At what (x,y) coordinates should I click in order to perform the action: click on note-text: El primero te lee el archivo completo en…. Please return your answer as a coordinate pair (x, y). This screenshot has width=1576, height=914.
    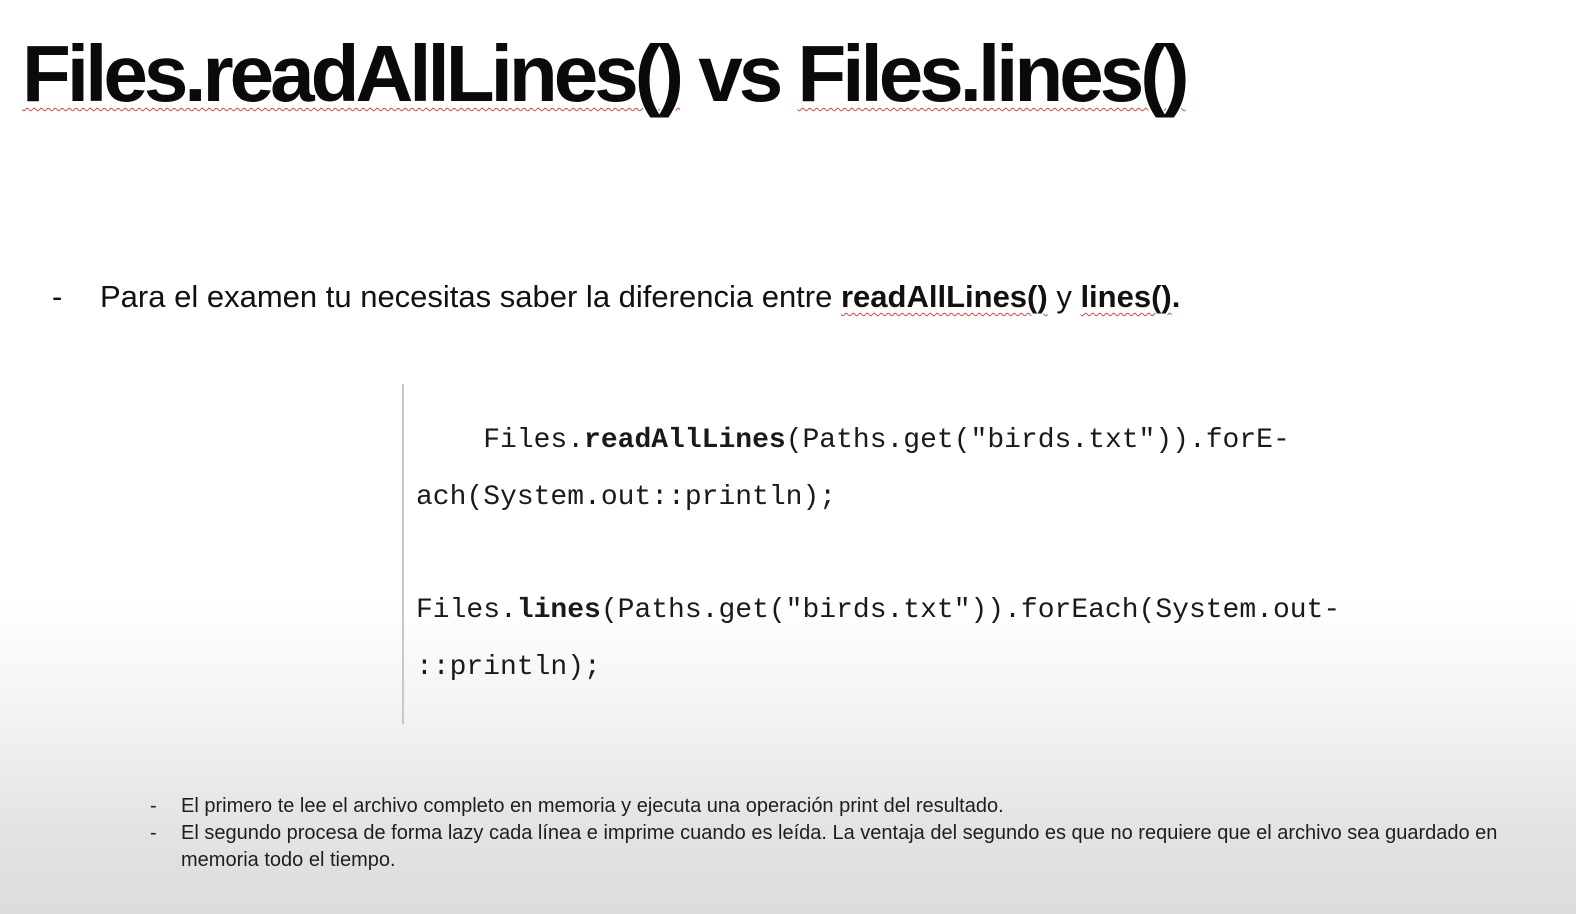
    Looking at the image, I should click on (592, 806).